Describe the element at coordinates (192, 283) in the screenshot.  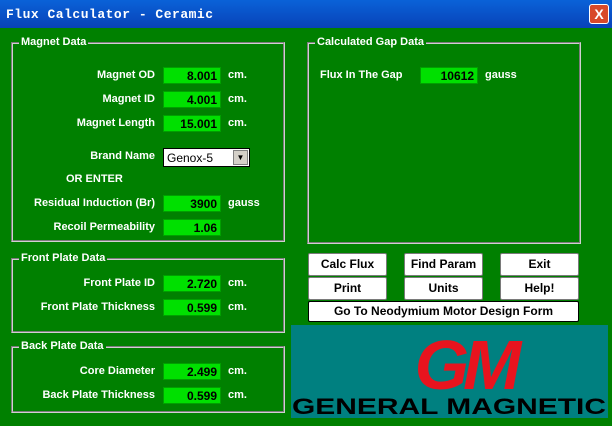
I see `front-plate-id-field: 2.720` at that location.